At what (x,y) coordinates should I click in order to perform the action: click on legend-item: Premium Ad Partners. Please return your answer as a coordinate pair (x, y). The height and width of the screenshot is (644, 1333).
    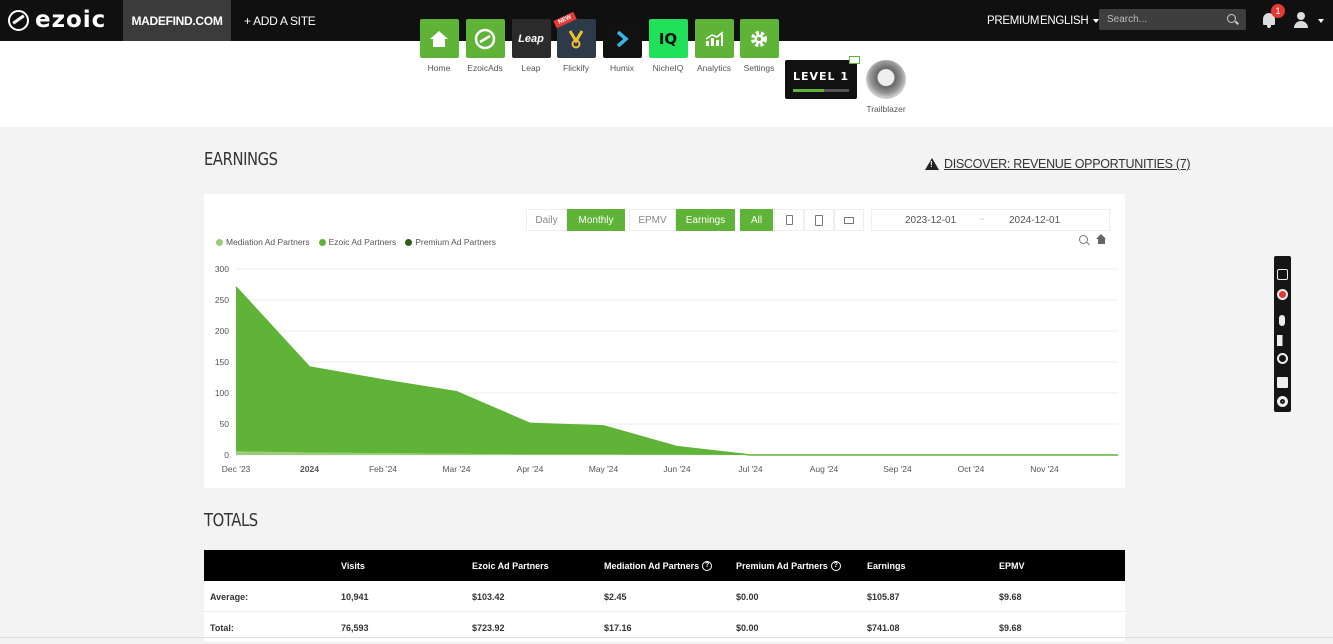
    Looking at the image, I should click on (450, 242).